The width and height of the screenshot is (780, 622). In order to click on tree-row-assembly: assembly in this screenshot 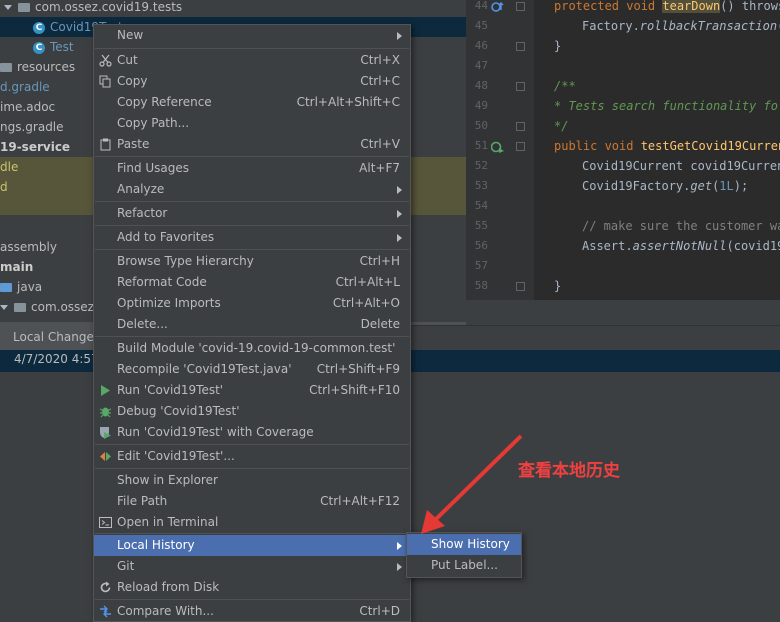, I will do `click(28, 247)`.